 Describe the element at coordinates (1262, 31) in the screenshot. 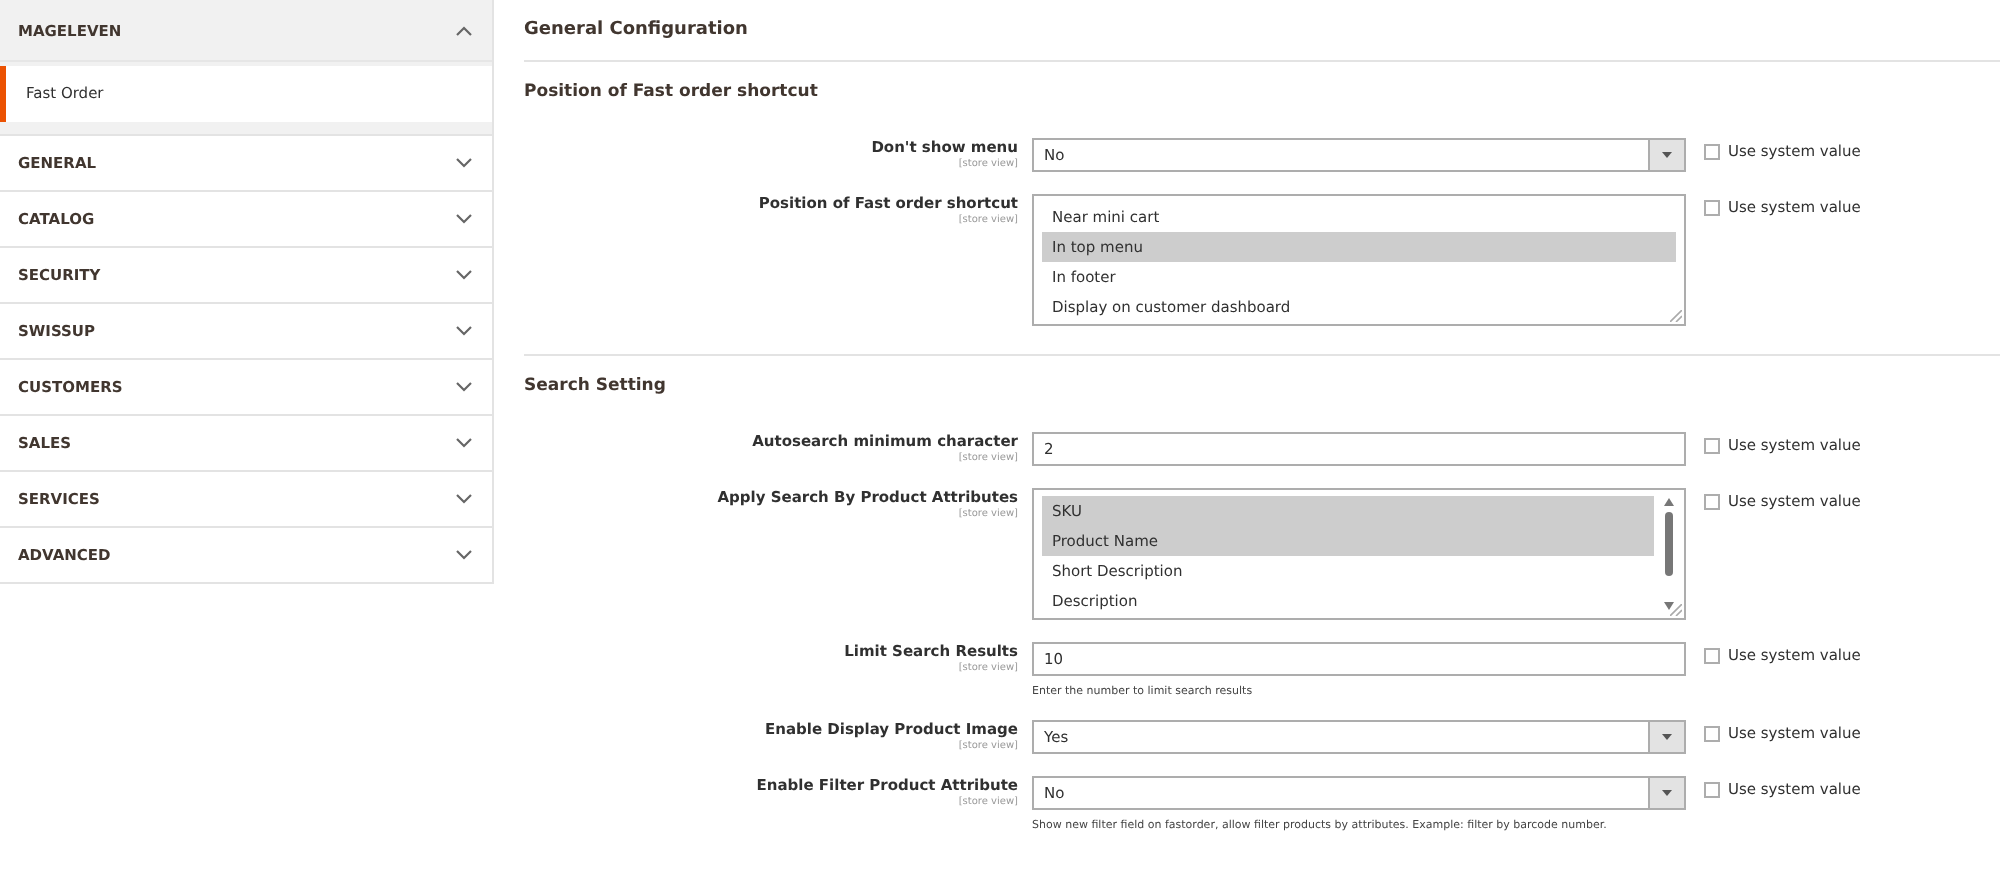

I see `section-title: General Configuration` at that location.